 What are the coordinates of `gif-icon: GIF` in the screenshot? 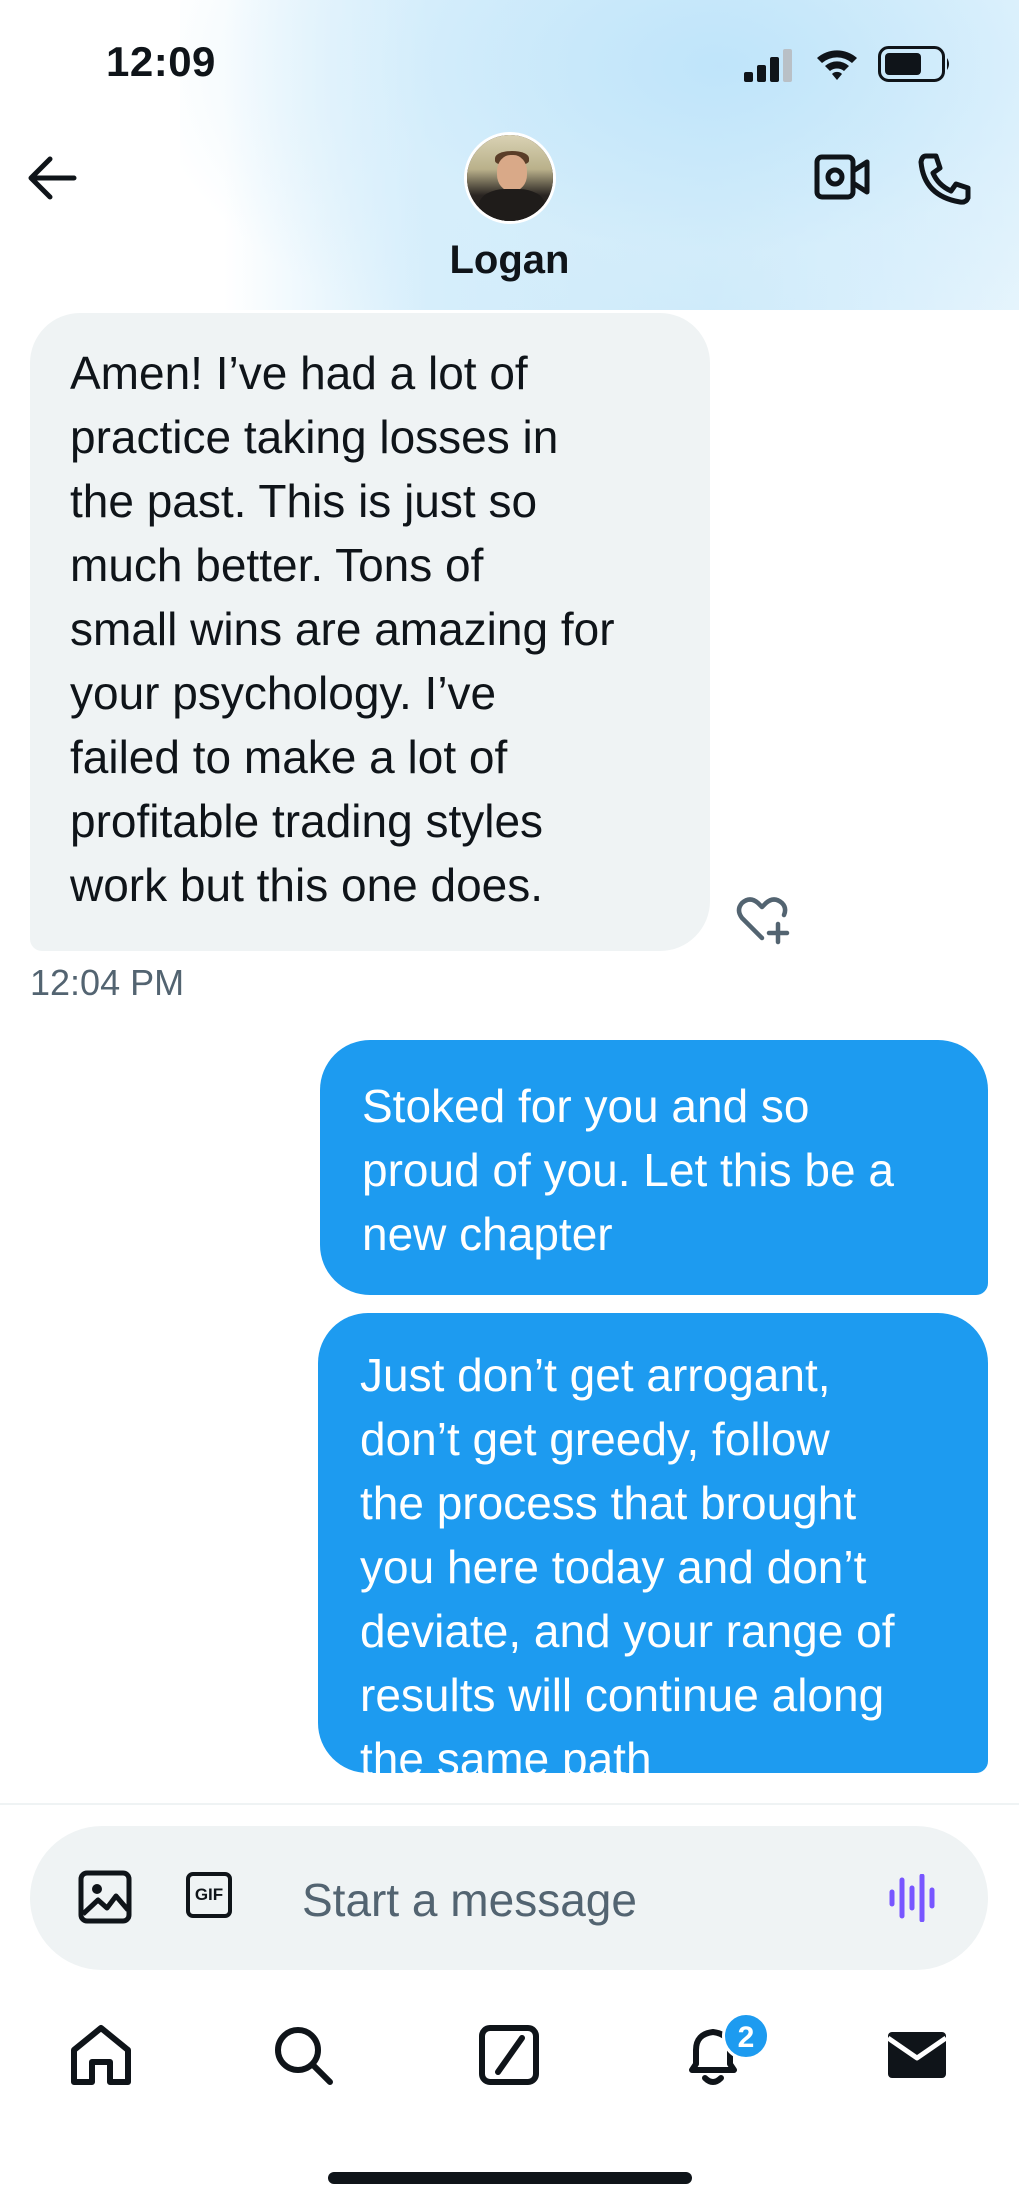 It's located at (209, 1895).